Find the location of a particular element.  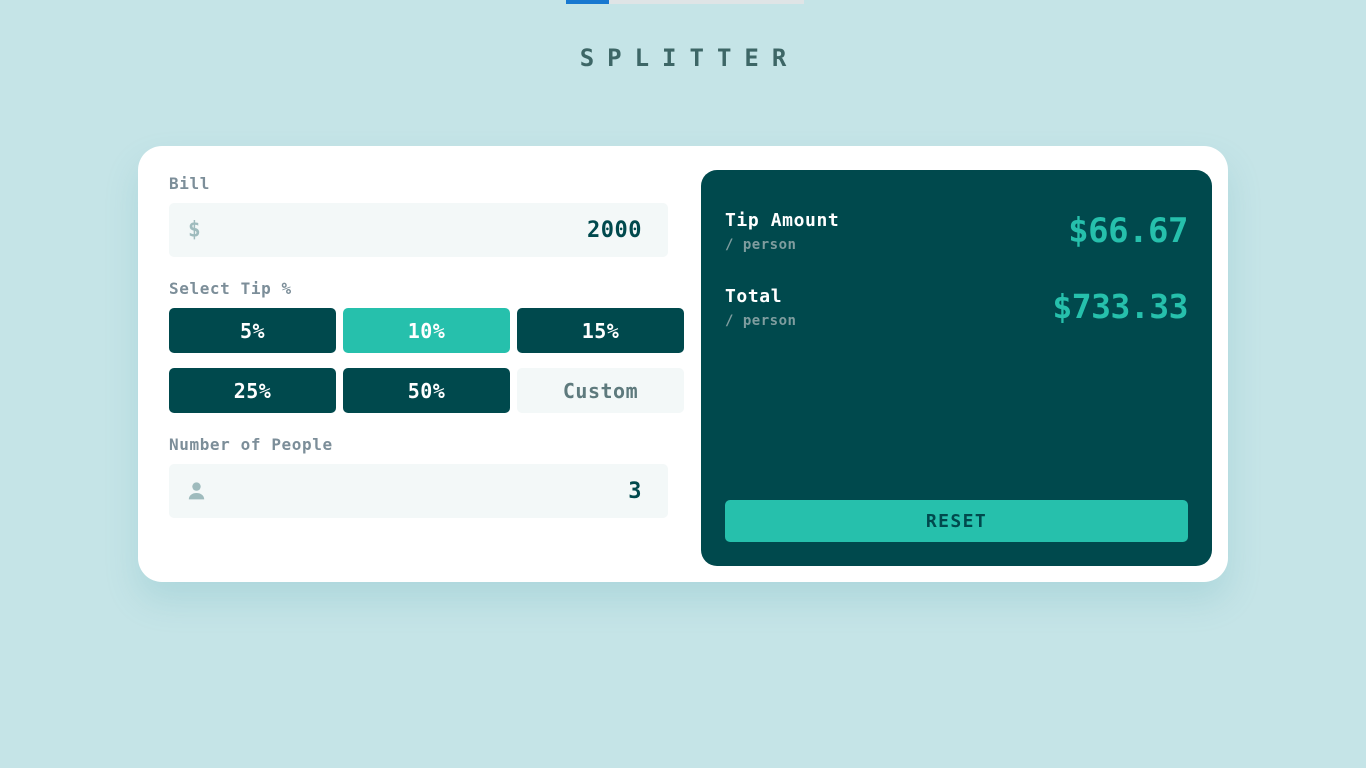

tip-options-grid: 5% 10% 15% 25% 50% Custom is located at coordinates (426, 360).